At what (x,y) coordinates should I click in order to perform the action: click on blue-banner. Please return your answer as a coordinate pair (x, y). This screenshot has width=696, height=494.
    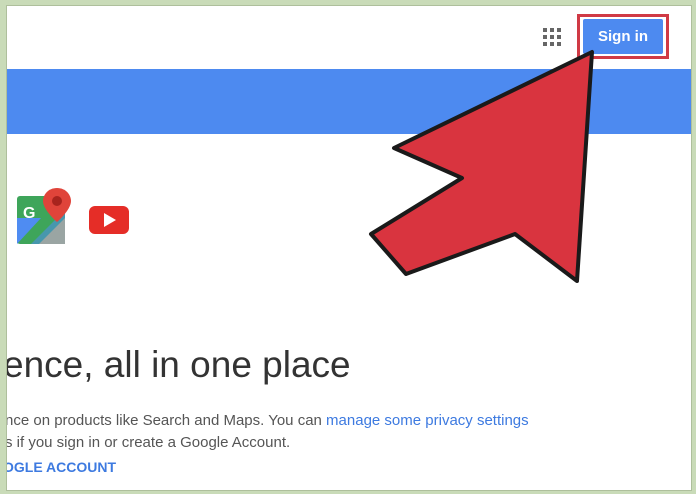
    Looking at the image, I should click on (349, 101).